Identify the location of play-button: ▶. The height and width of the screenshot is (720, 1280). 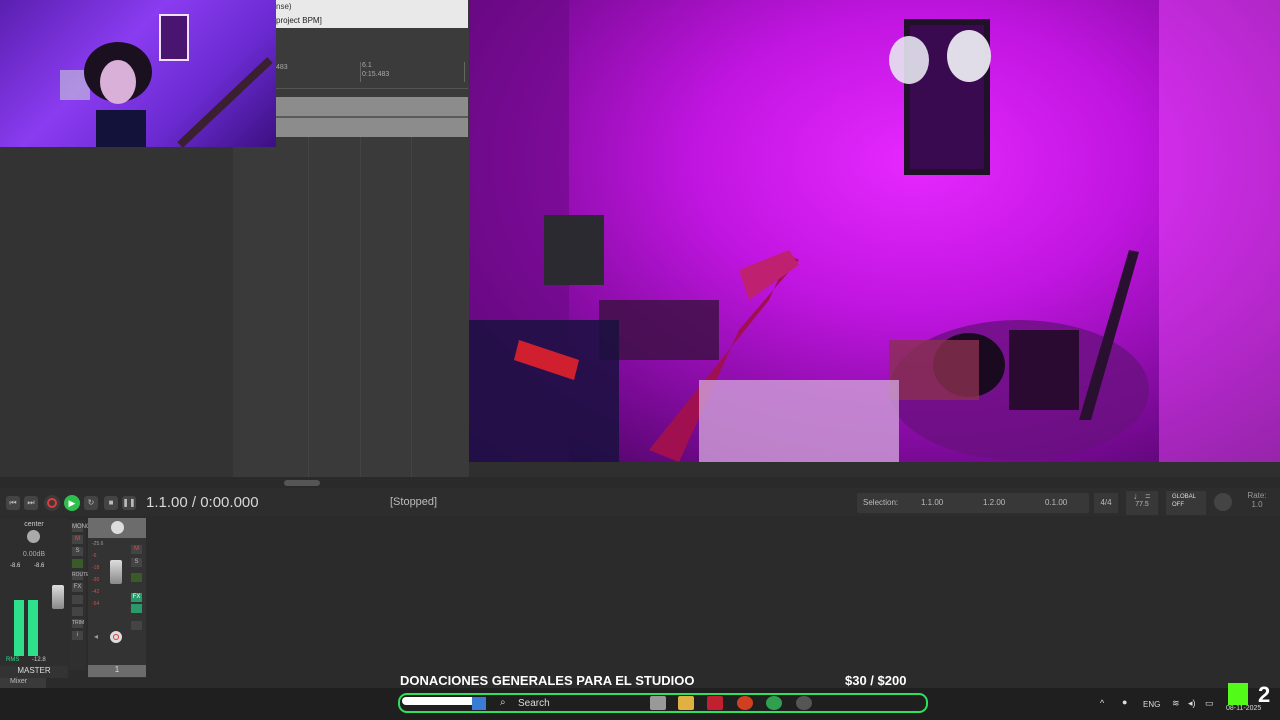
(72, 503).